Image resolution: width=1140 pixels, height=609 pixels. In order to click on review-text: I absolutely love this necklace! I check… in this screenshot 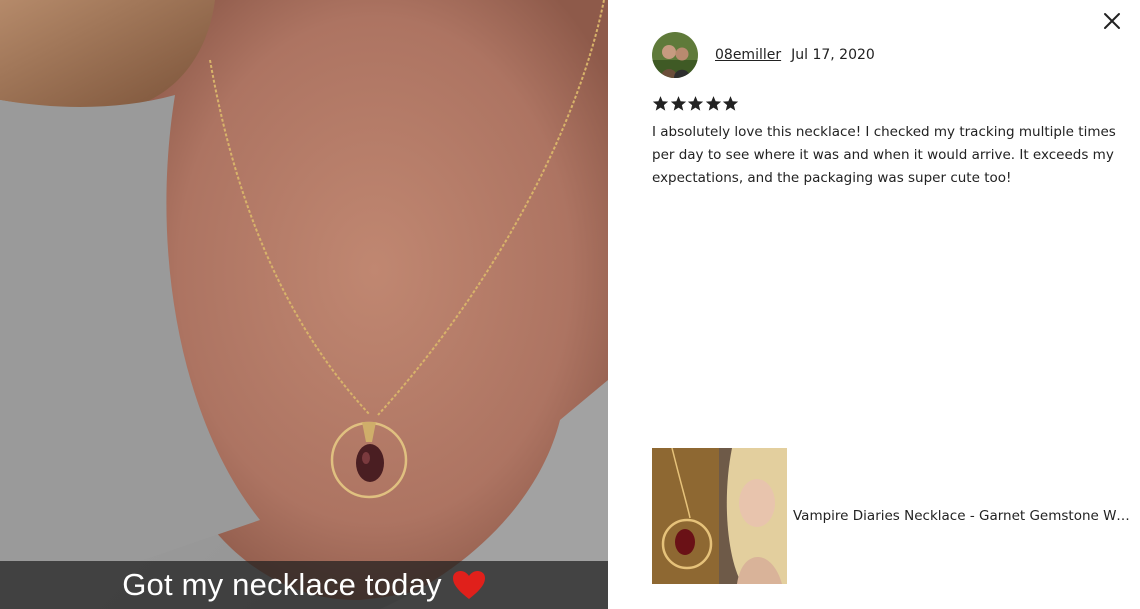, I will do `click(884, 155)`.